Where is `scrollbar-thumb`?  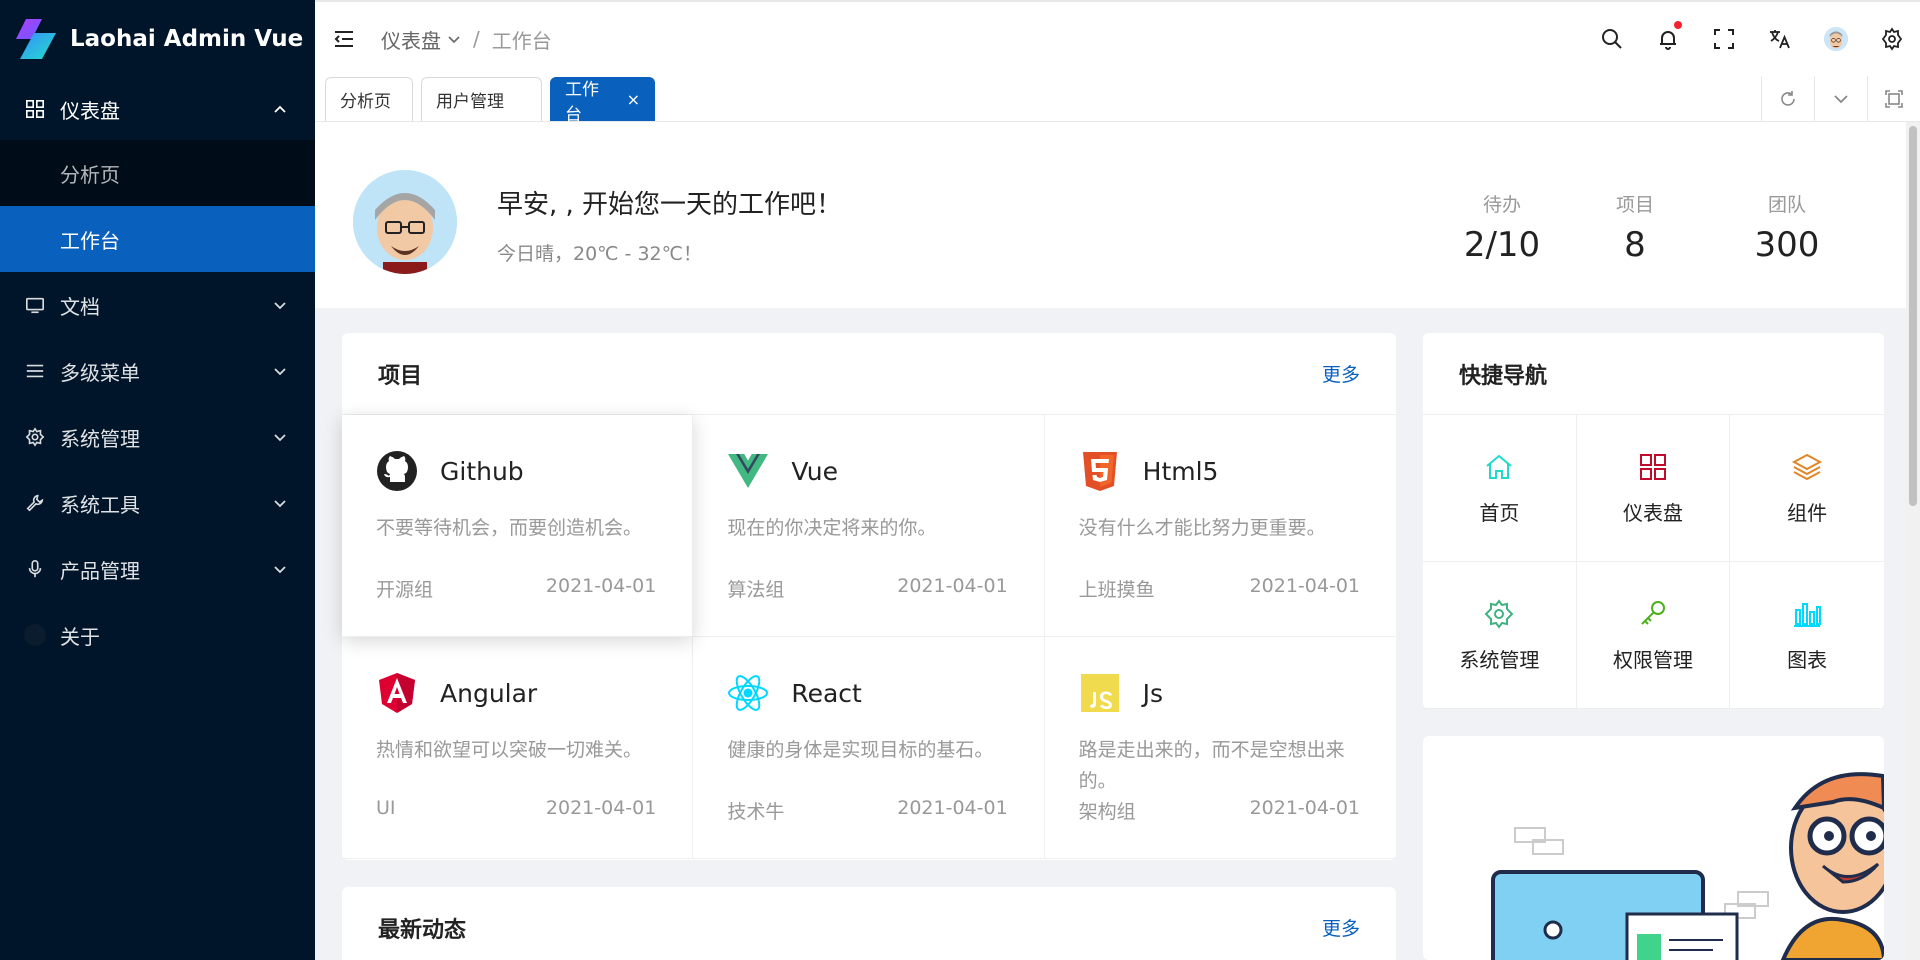
scrollbar-thumb is located at coordinates (1913, 316).